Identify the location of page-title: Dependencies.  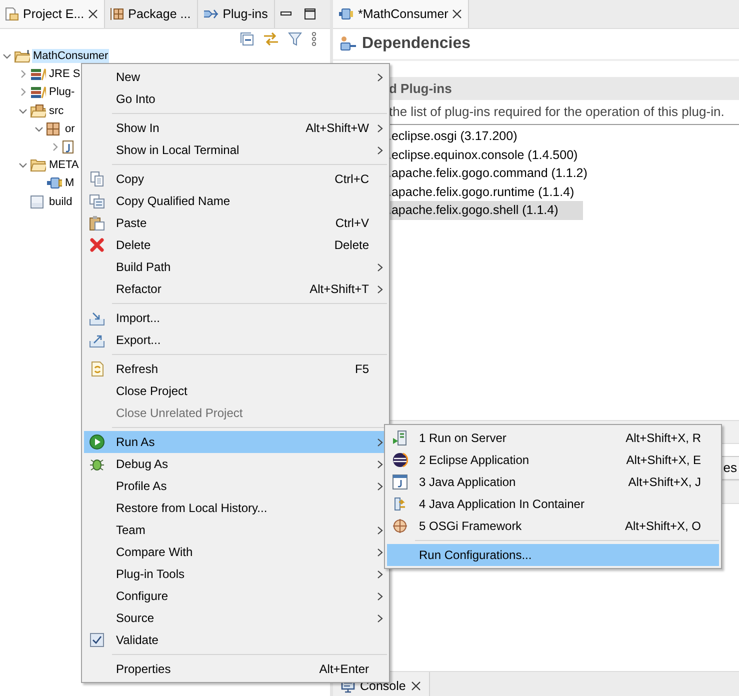
(416, 44).